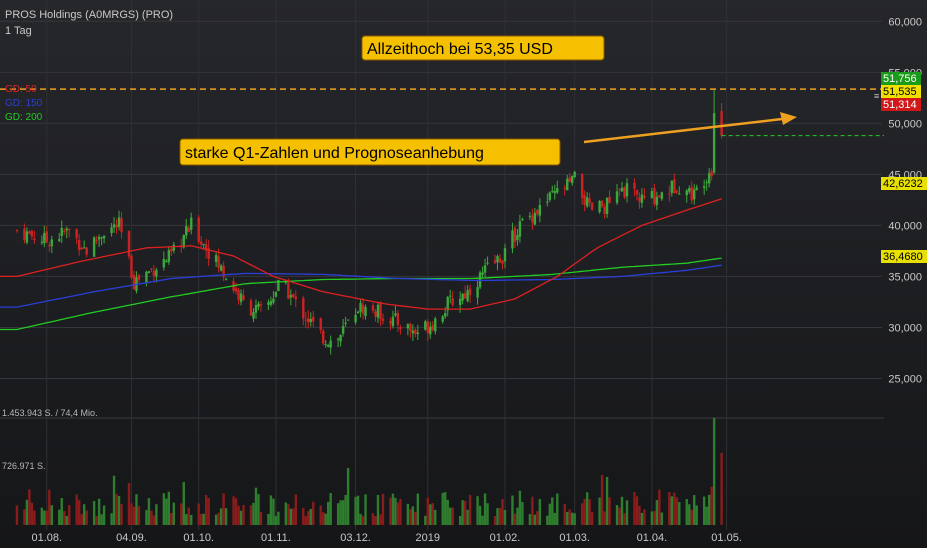 This screenshot has height=548, width=927. Describe the element at coordinates (50, 413) in the screenshot. I see `volume-label-max: 1.453.943 S. / 74,4 Mio.` at that location.